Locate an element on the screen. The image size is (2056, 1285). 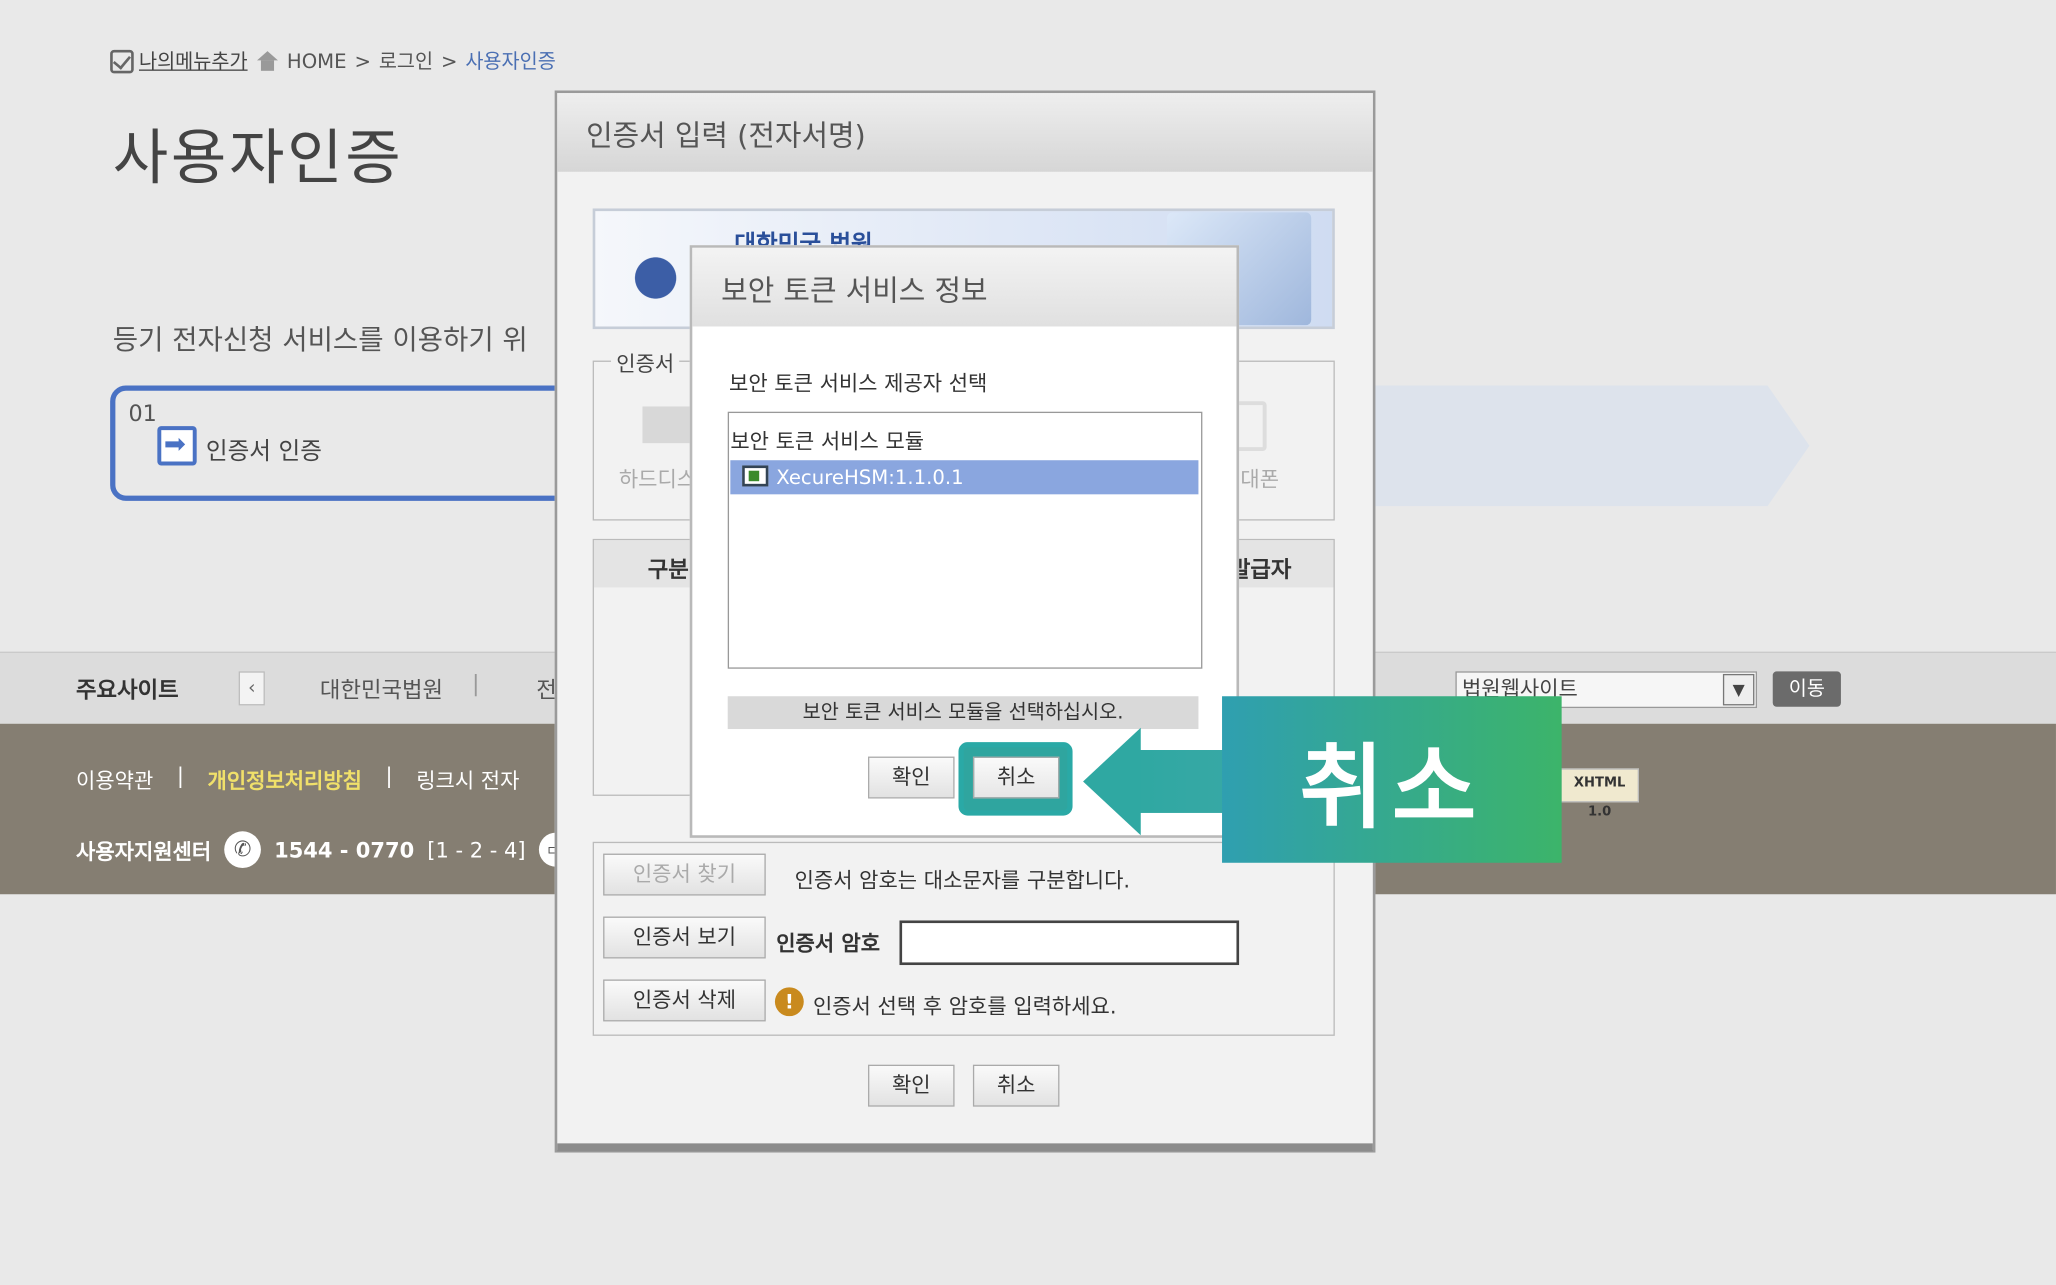
support-center: 사용자지원센터 ✆ 1544 - 0770 [1 - 2 - 4] ▭ is located at coordinates (324, 850).